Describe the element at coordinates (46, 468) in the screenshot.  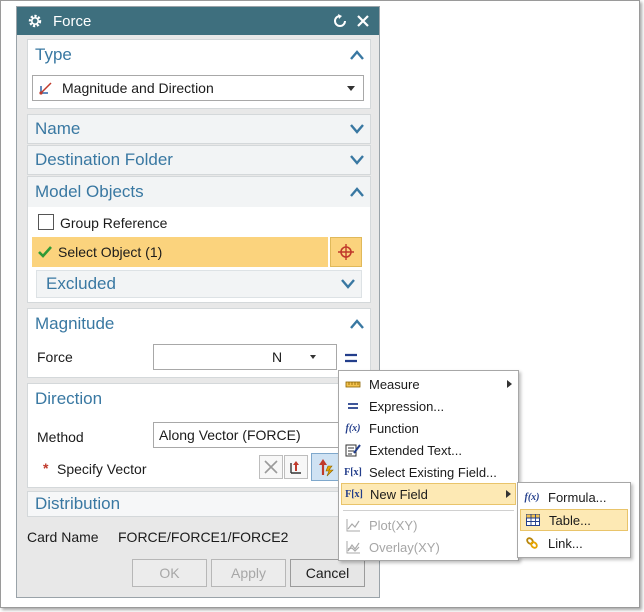
I see `required-marker: *` at that location.